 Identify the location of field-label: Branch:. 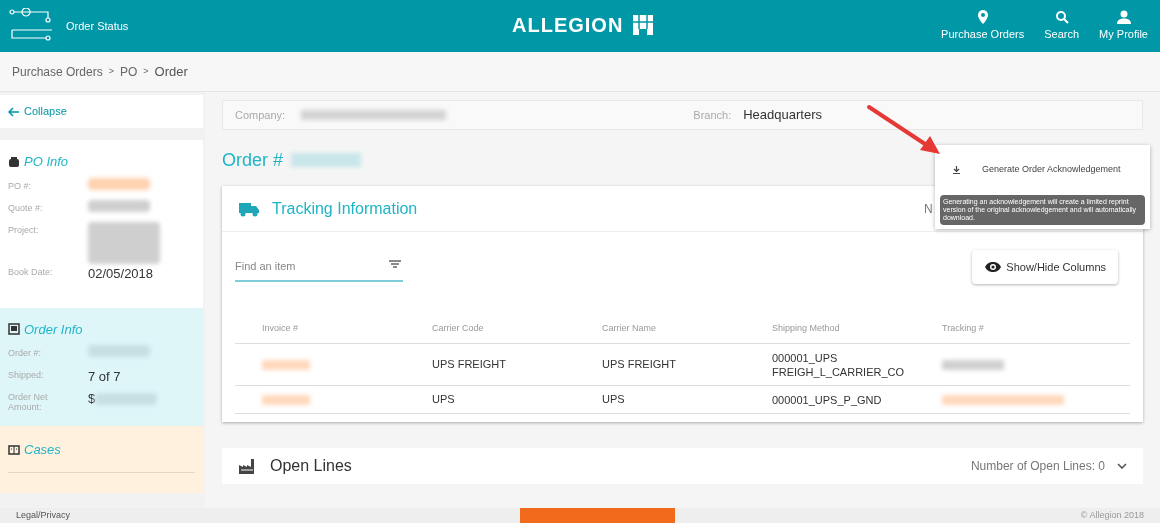
(712, 115).